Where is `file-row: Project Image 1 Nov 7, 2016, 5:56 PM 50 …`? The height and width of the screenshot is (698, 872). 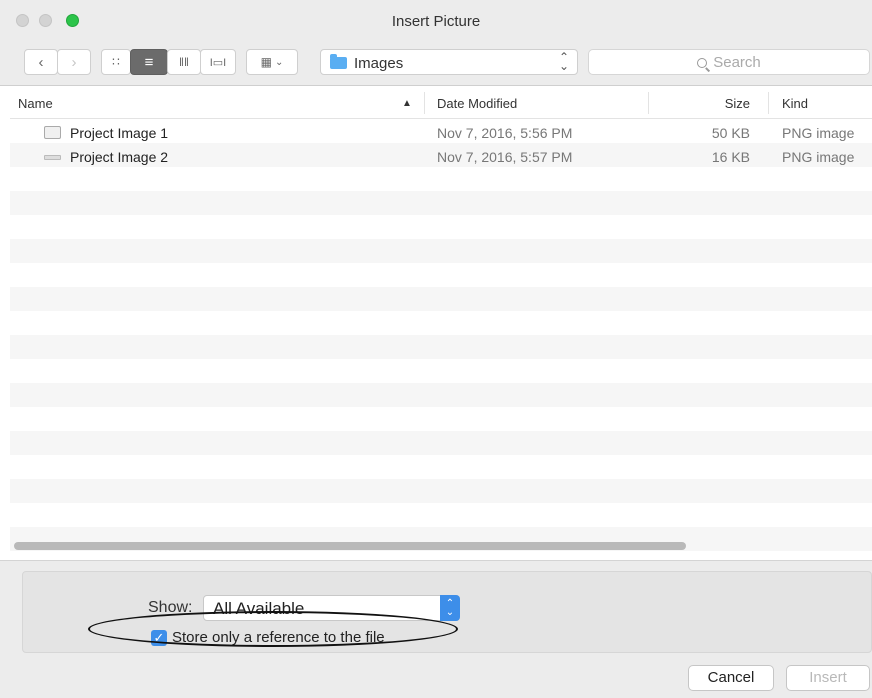
file-row: Project Image 1 Nov 7, 2016, 5:56 PM 50 … is located at coordinates (441, 132).